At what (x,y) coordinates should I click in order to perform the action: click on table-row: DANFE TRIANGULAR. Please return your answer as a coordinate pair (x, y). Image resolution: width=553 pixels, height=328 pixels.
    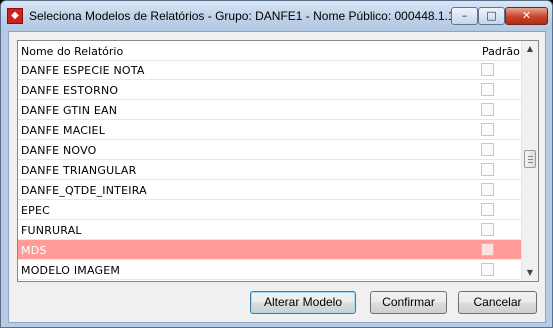
    Looking at the image, I should click on (269, 170).